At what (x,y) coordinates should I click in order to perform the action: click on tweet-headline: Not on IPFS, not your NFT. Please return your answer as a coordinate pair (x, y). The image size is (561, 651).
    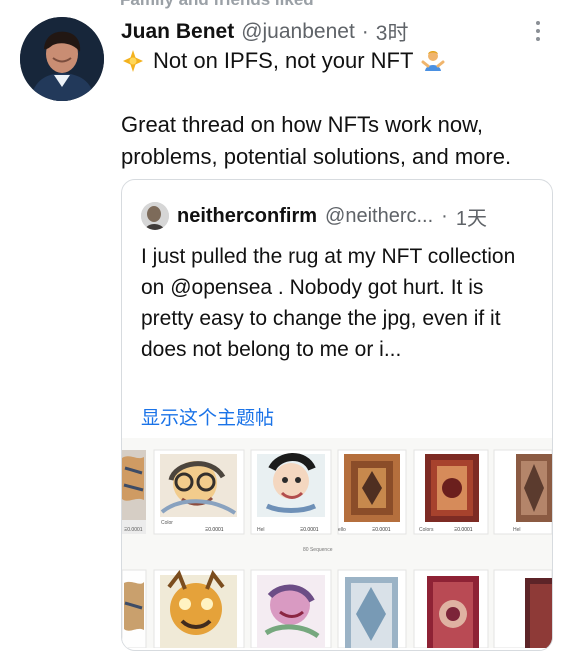
    Looking at the image, I should click on (283, 60).